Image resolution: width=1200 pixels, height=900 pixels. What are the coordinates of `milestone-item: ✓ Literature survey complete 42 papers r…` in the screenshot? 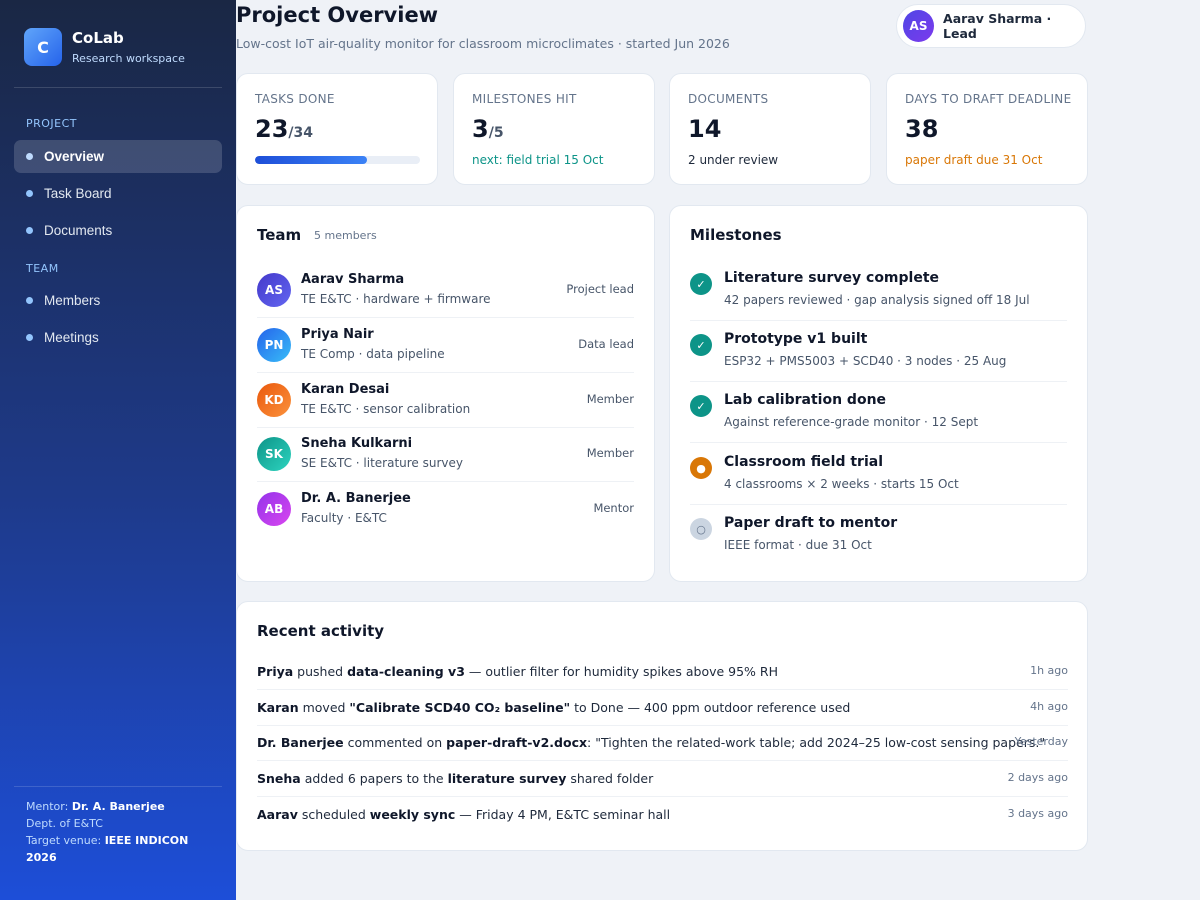 It's located at (878, 290).